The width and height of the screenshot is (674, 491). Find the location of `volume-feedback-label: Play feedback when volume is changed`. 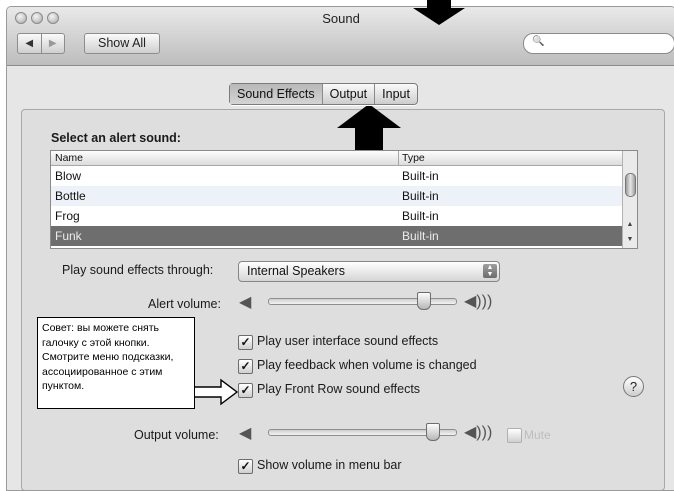

volume-feedback-label: Play feedback when volume is changed is located at coordinates (367, 365).